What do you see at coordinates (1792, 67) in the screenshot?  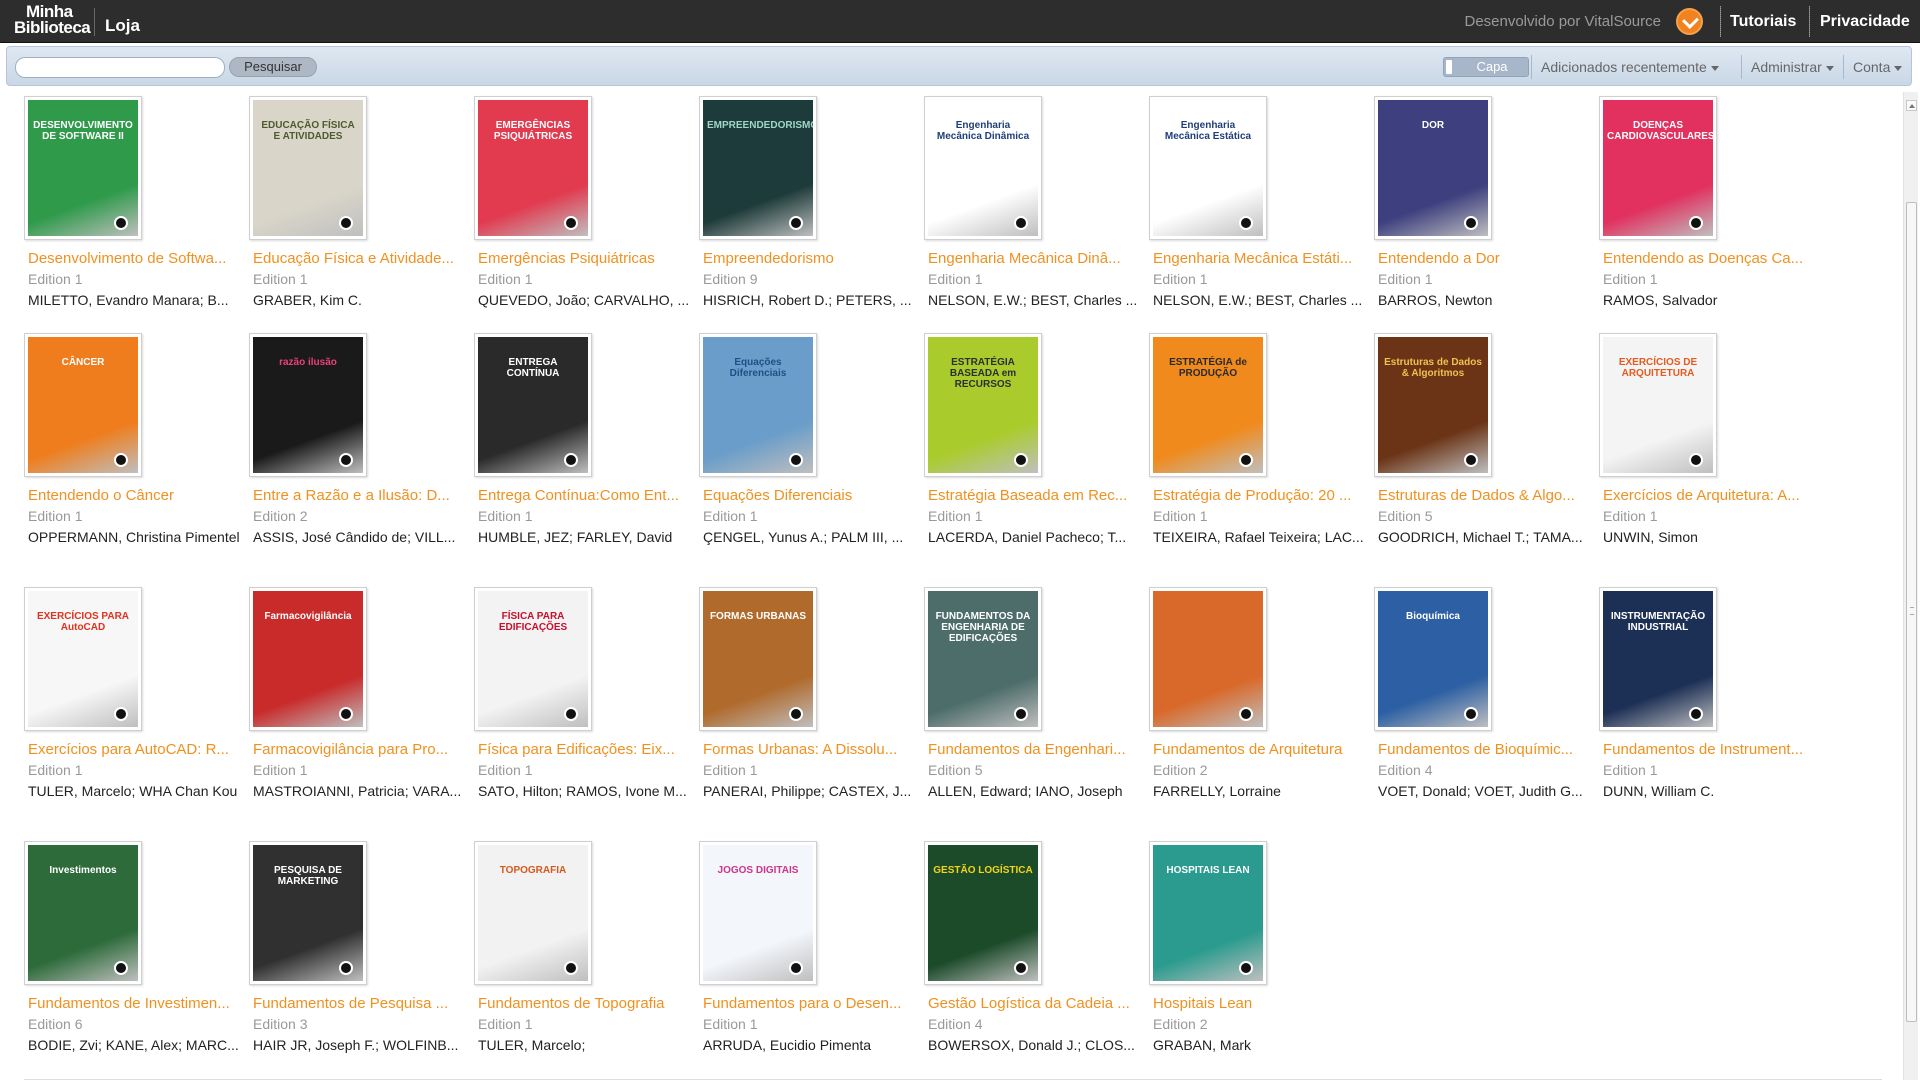 I see `admin-menu: Administrar` at bounding box center [1792, 67].